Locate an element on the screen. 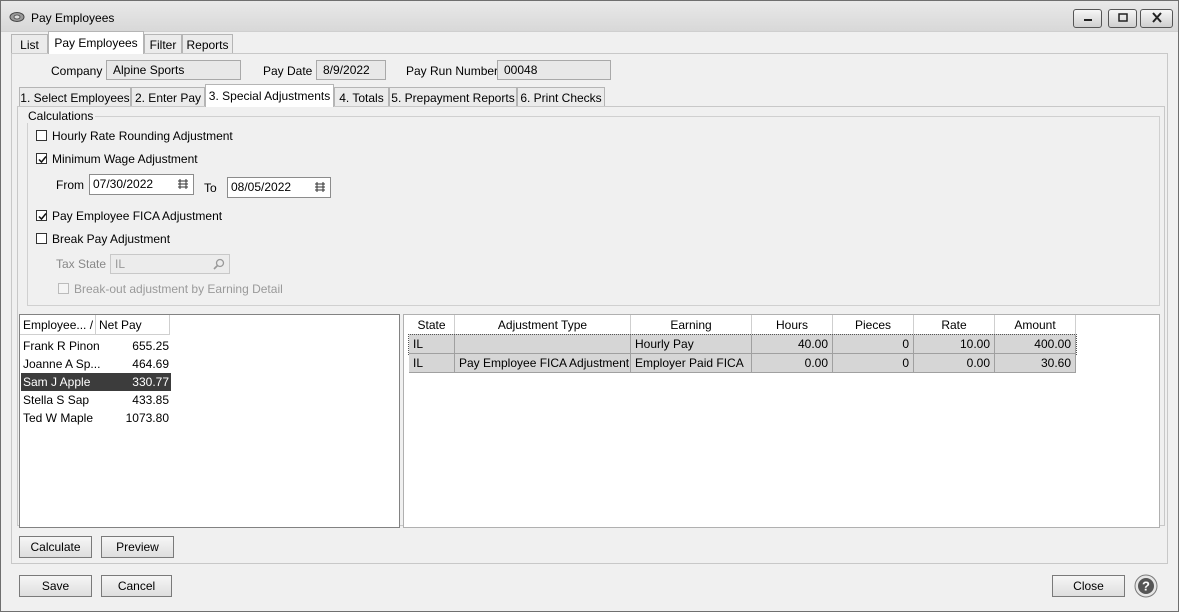 The image size is (1179, 612). from-date-input: 07/30/2022 is located at coordinates (141, 184).